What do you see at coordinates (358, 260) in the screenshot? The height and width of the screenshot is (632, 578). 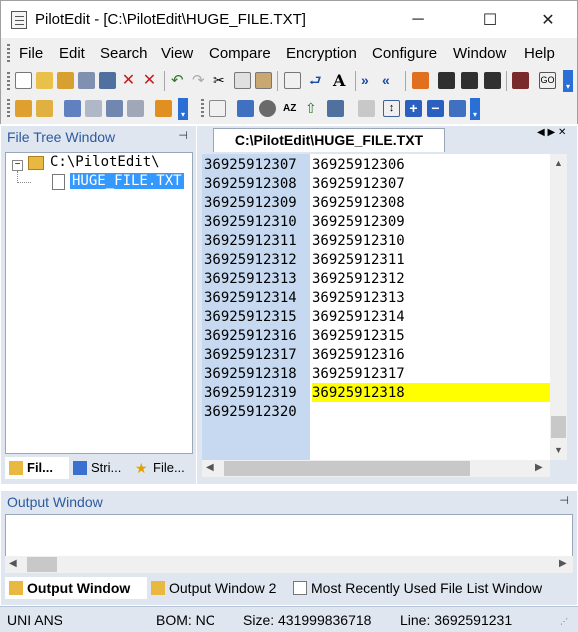 I see `editor-line: 36925912311` at bounding box center [358, 260].